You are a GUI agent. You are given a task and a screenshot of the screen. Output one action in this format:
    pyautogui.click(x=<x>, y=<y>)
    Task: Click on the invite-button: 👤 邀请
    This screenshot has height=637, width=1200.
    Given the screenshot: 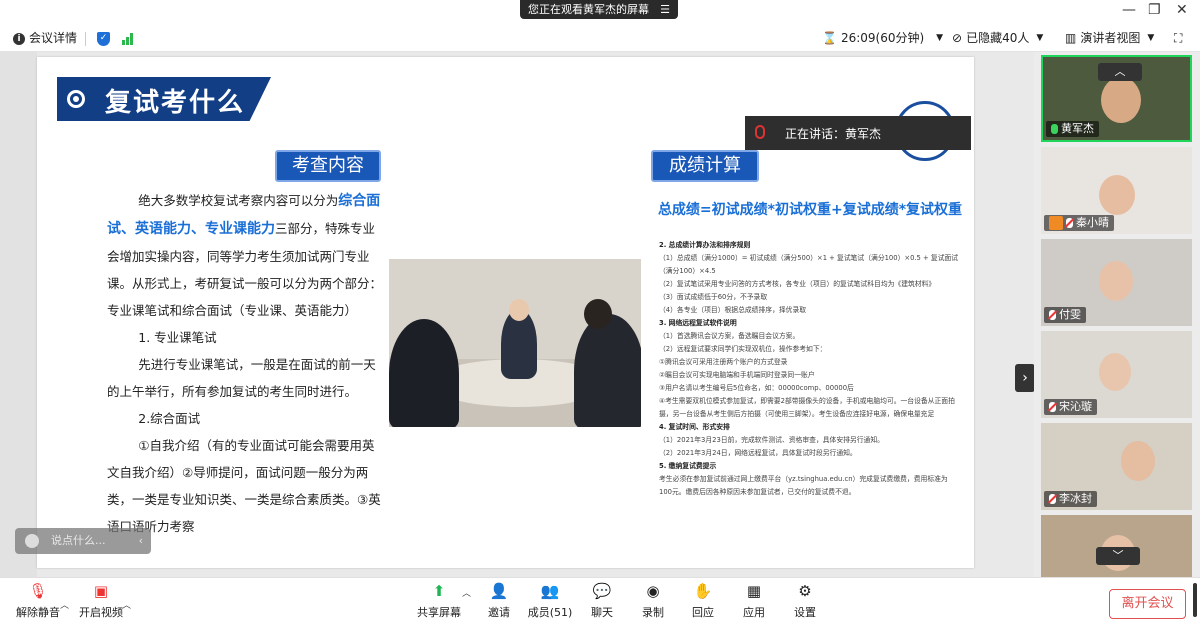 What is the action you would take?
    pyautogui.click(x=499, y=601)
    